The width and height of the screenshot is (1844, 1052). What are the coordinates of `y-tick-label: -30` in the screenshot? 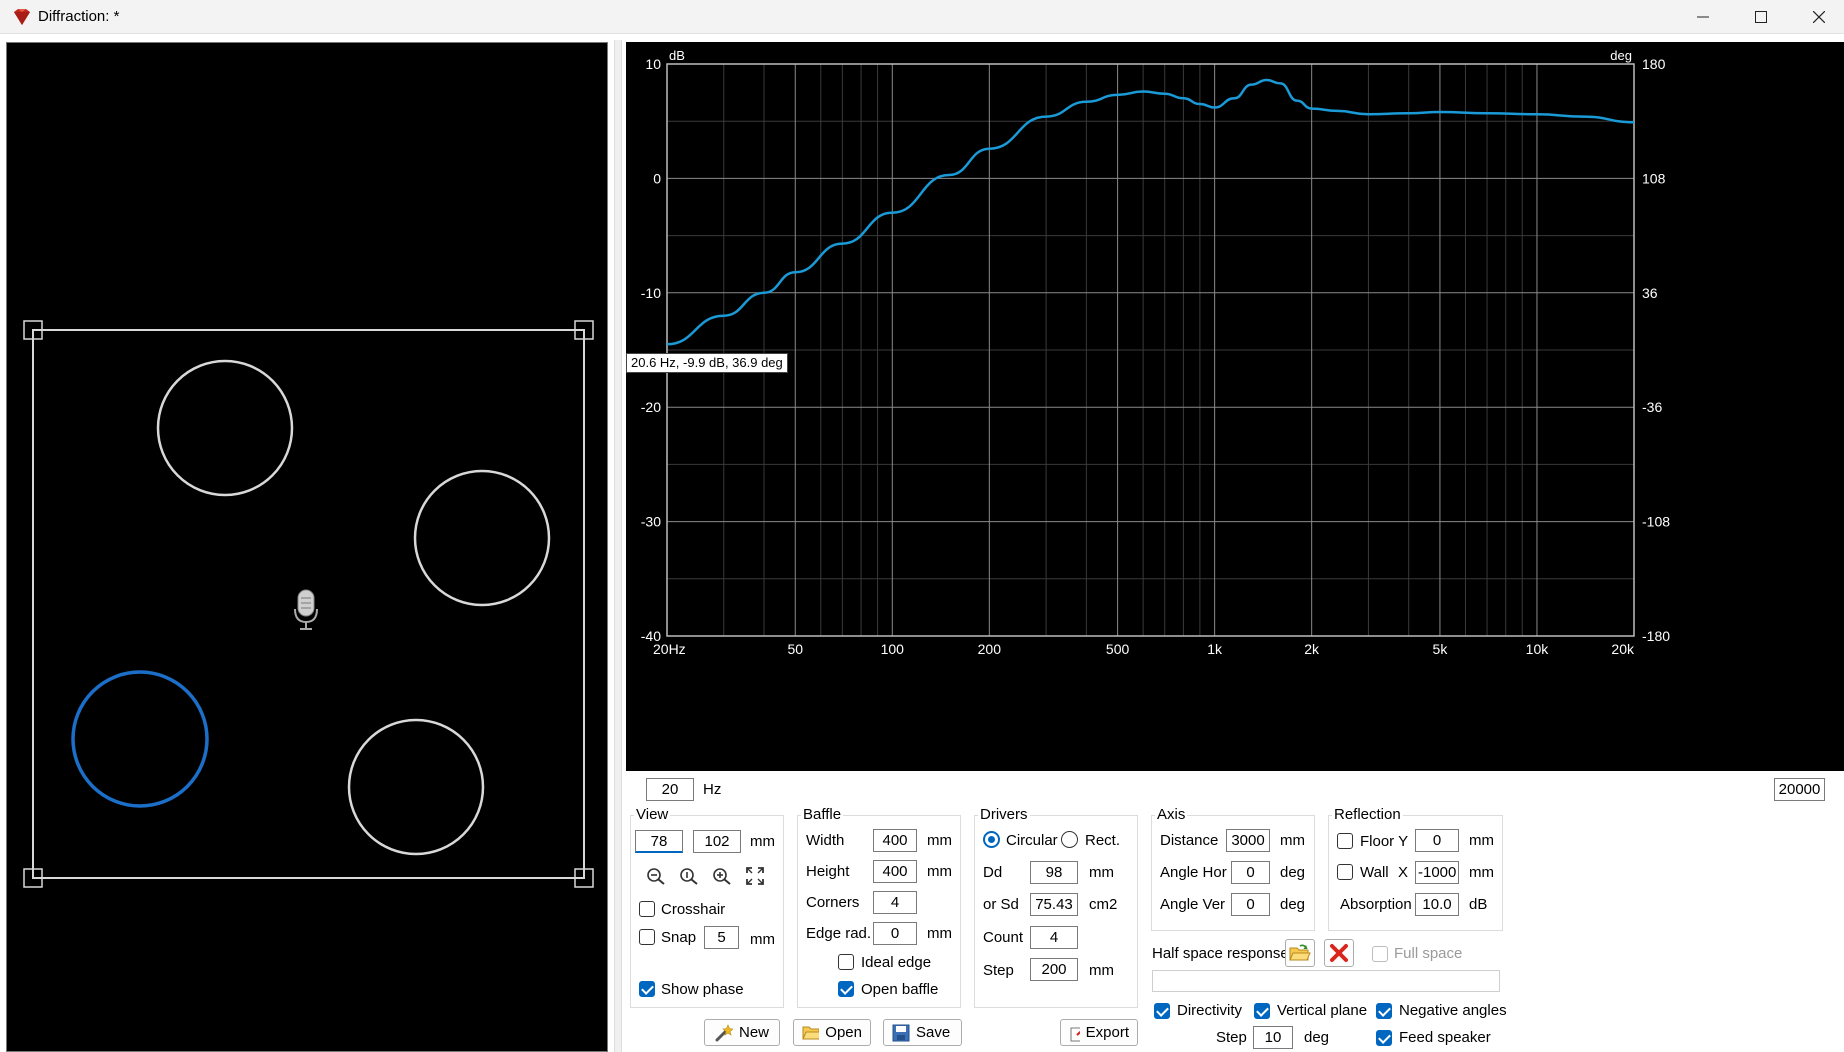 It's located at (651, 522).